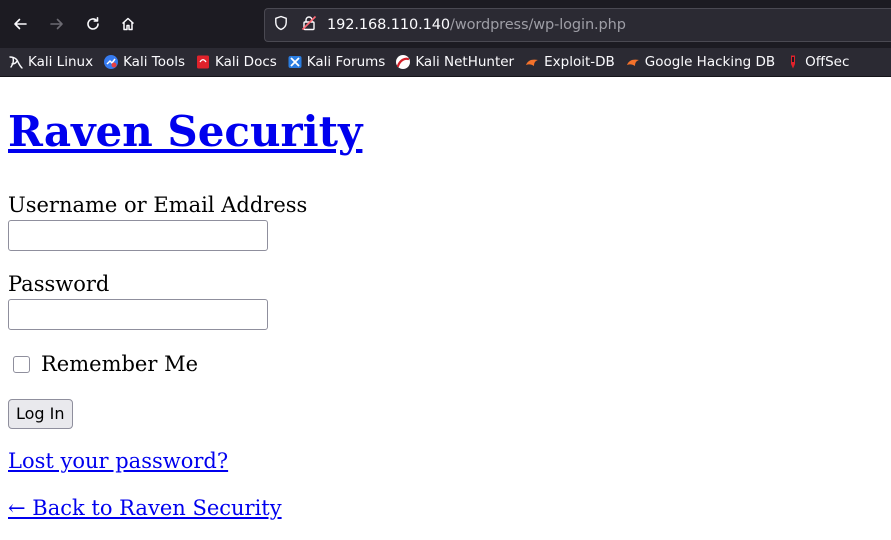 The image size is (891, 540). I want to click on username-label: Username or Email Address, so click(158, 205).